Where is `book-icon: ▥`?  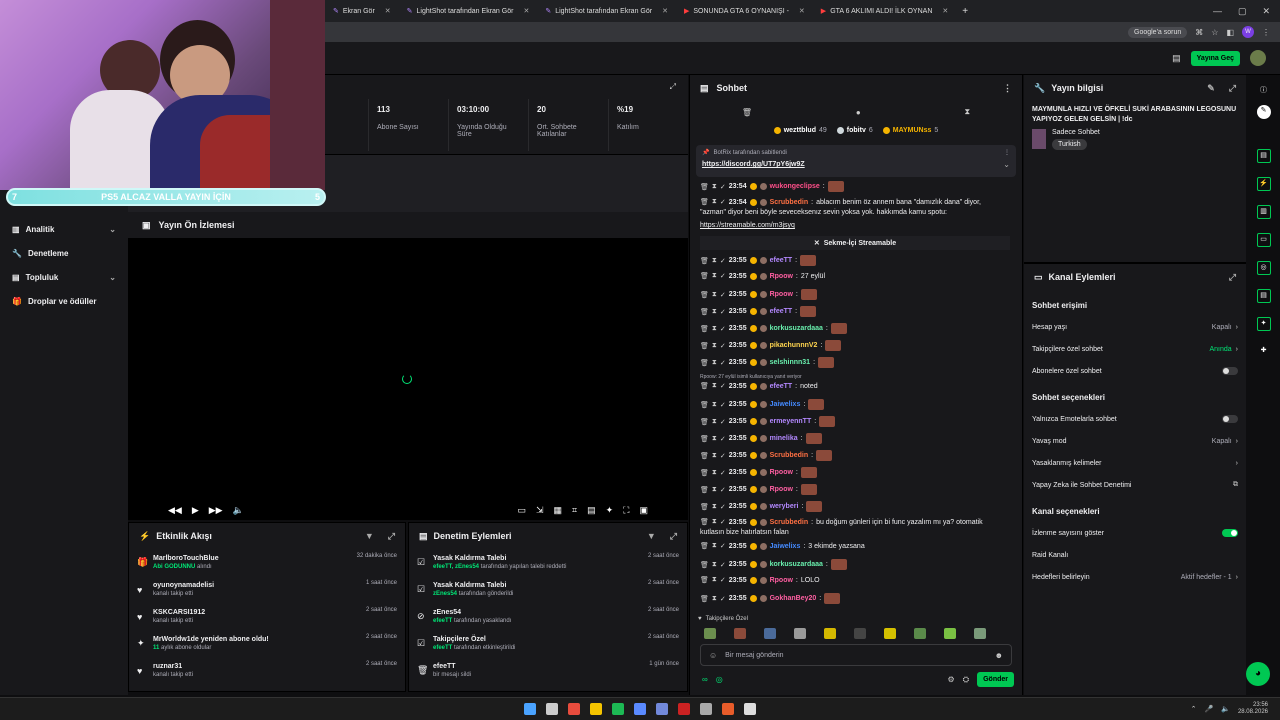 book-icon: ▥ is located at coordinates (1263, 212).